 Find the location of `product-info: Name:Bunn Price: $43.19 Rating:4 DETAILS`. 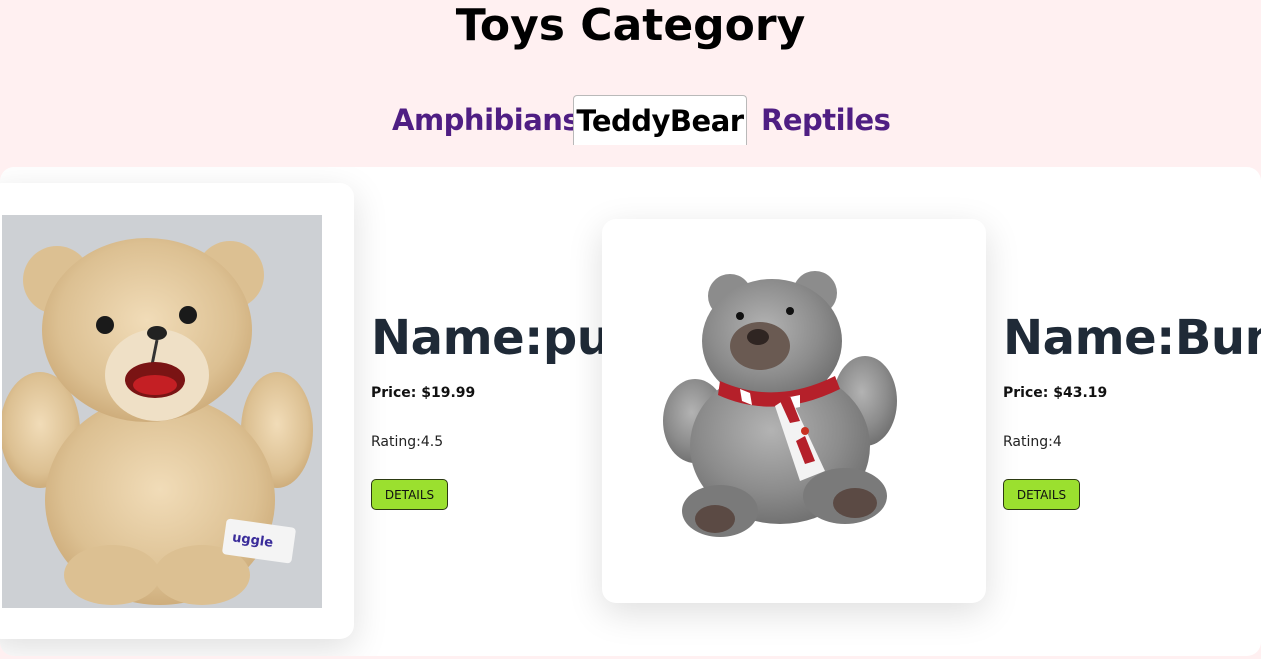

product-info: Name:Bunn Price: $43.19 Rating:4 DETAILS is located at coordinates (1132, 408).